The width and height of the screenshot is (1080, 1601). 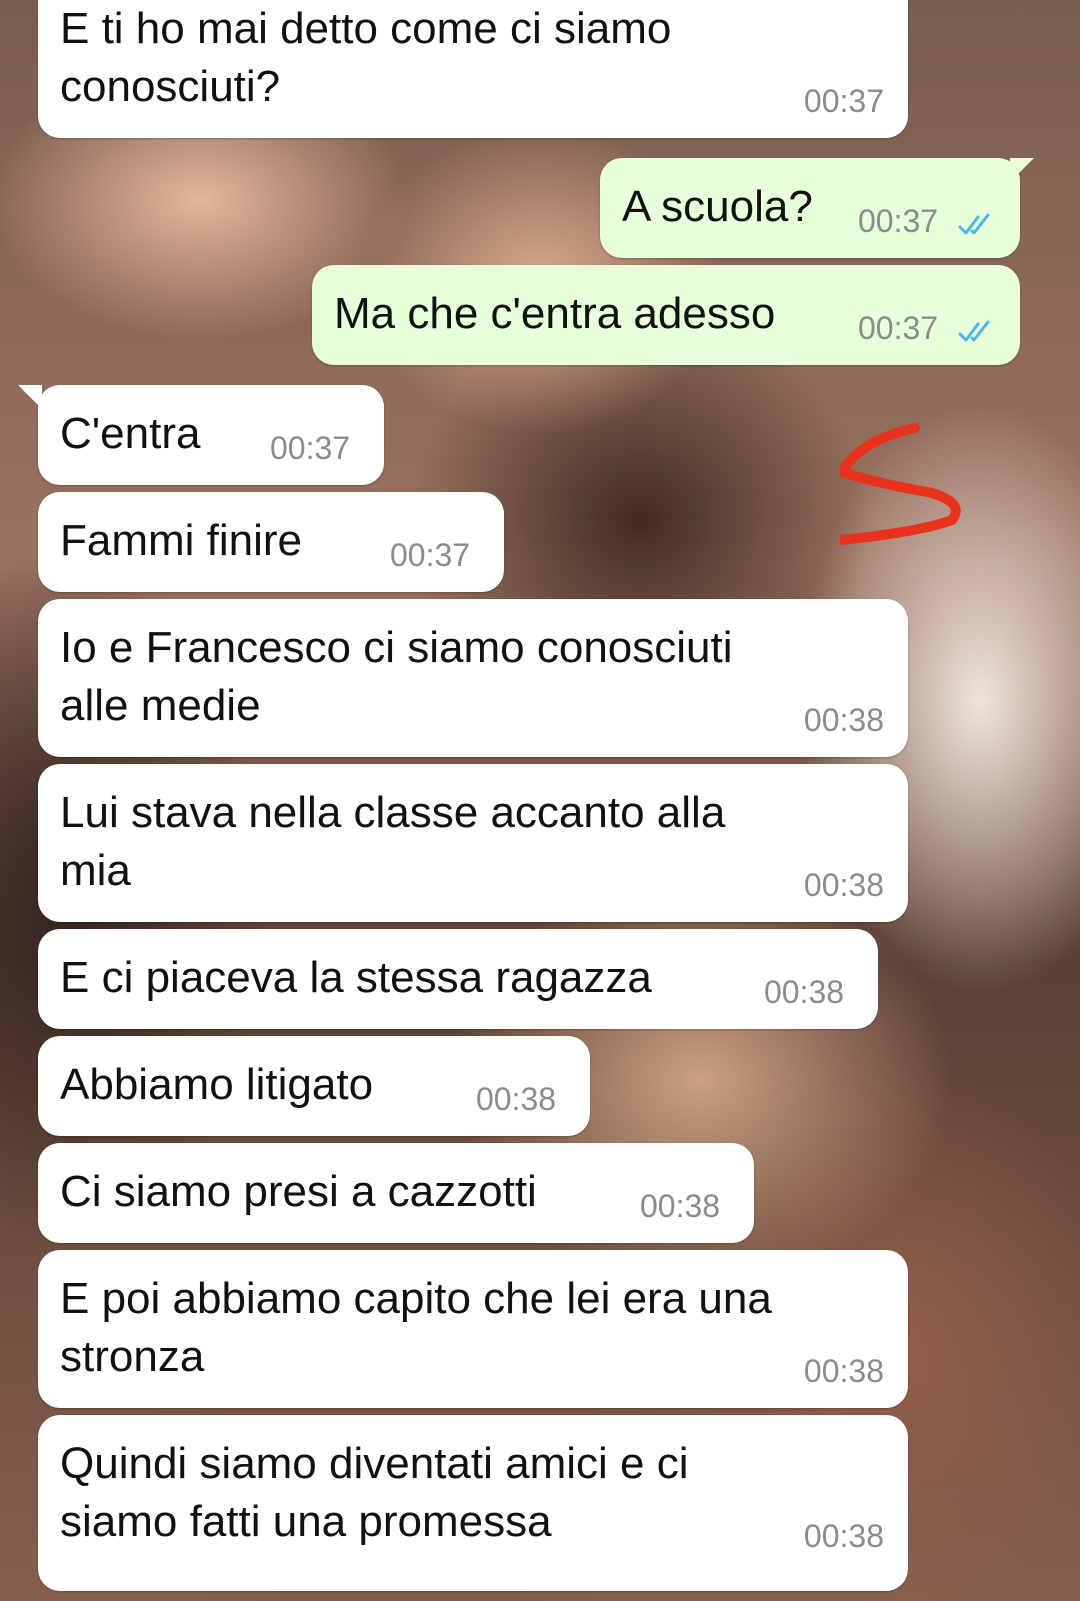 What do you see at coordinates (717, 206) in the screenshot?
I see `message-text: A scuola?` at bounding box center [717, 206].